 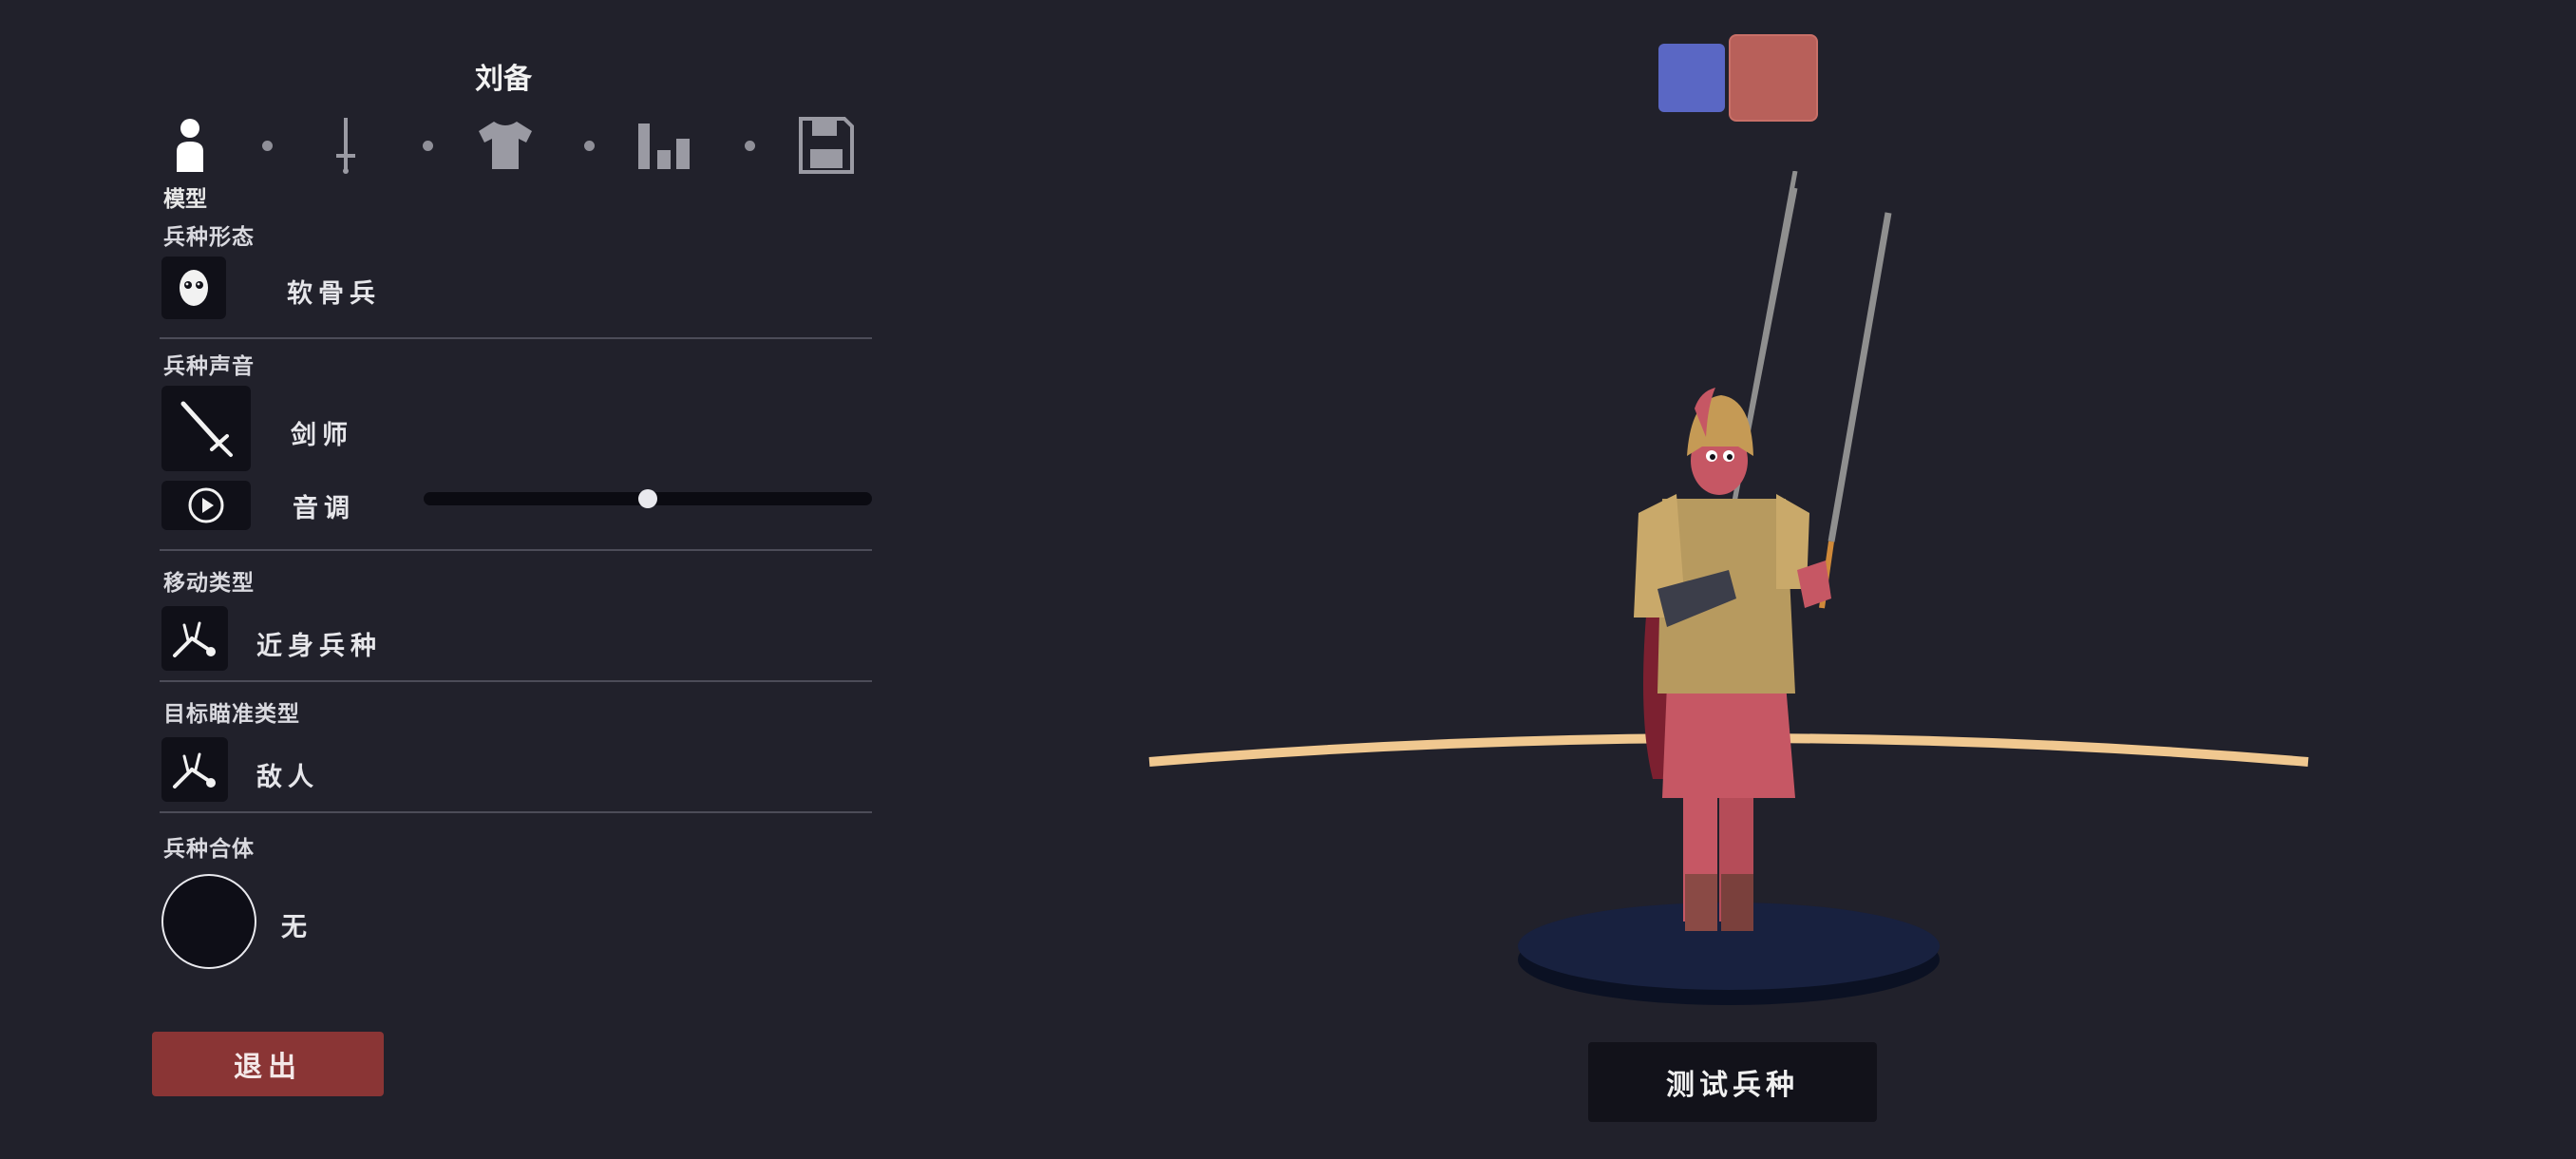 What do you see at coordinates (208, 921) in the screenshot?
I see `combination-select-button` at bounding box center [208, 921].